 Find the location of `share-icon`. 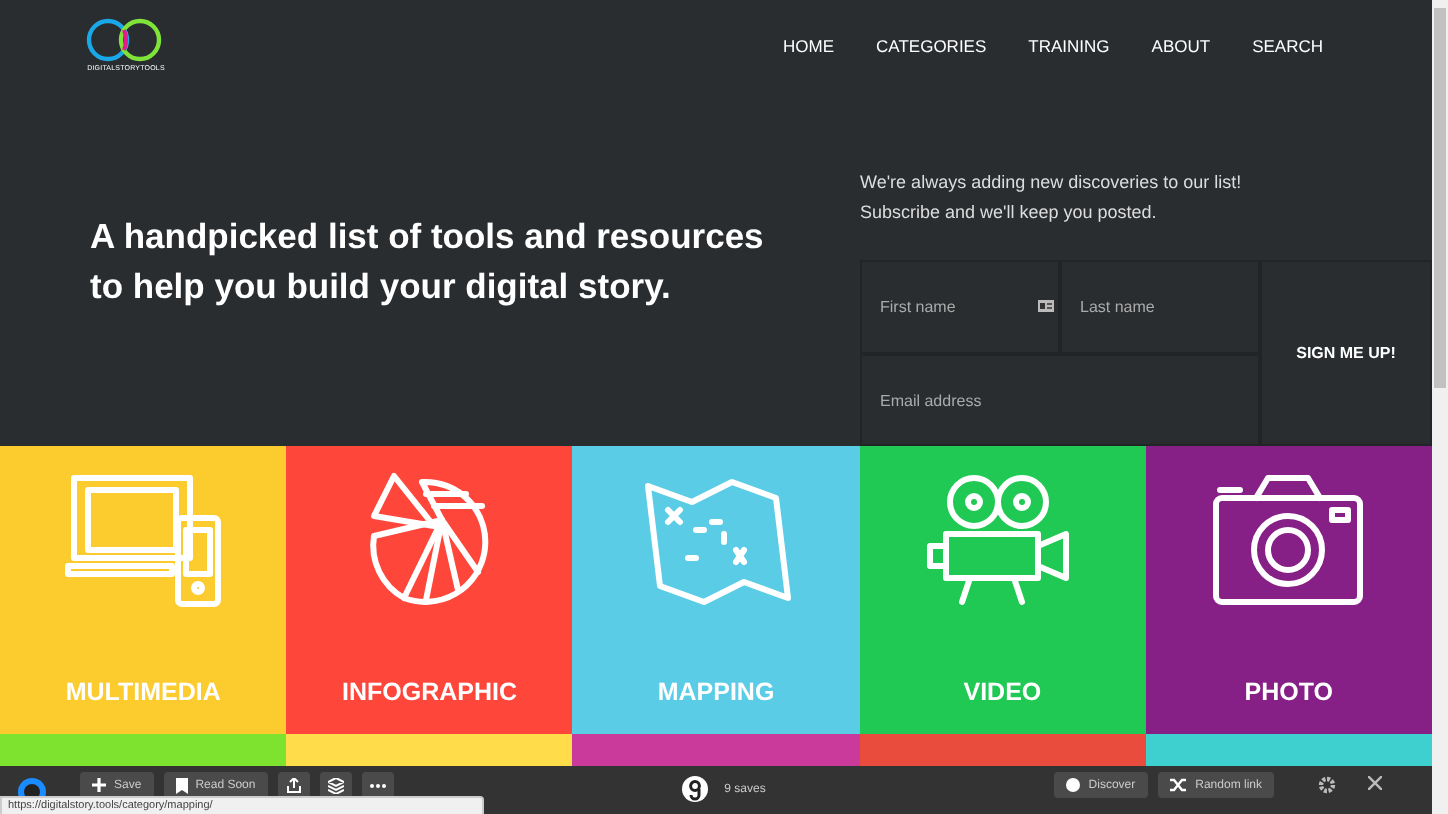

share-icon is located at coordinates (293, 785).